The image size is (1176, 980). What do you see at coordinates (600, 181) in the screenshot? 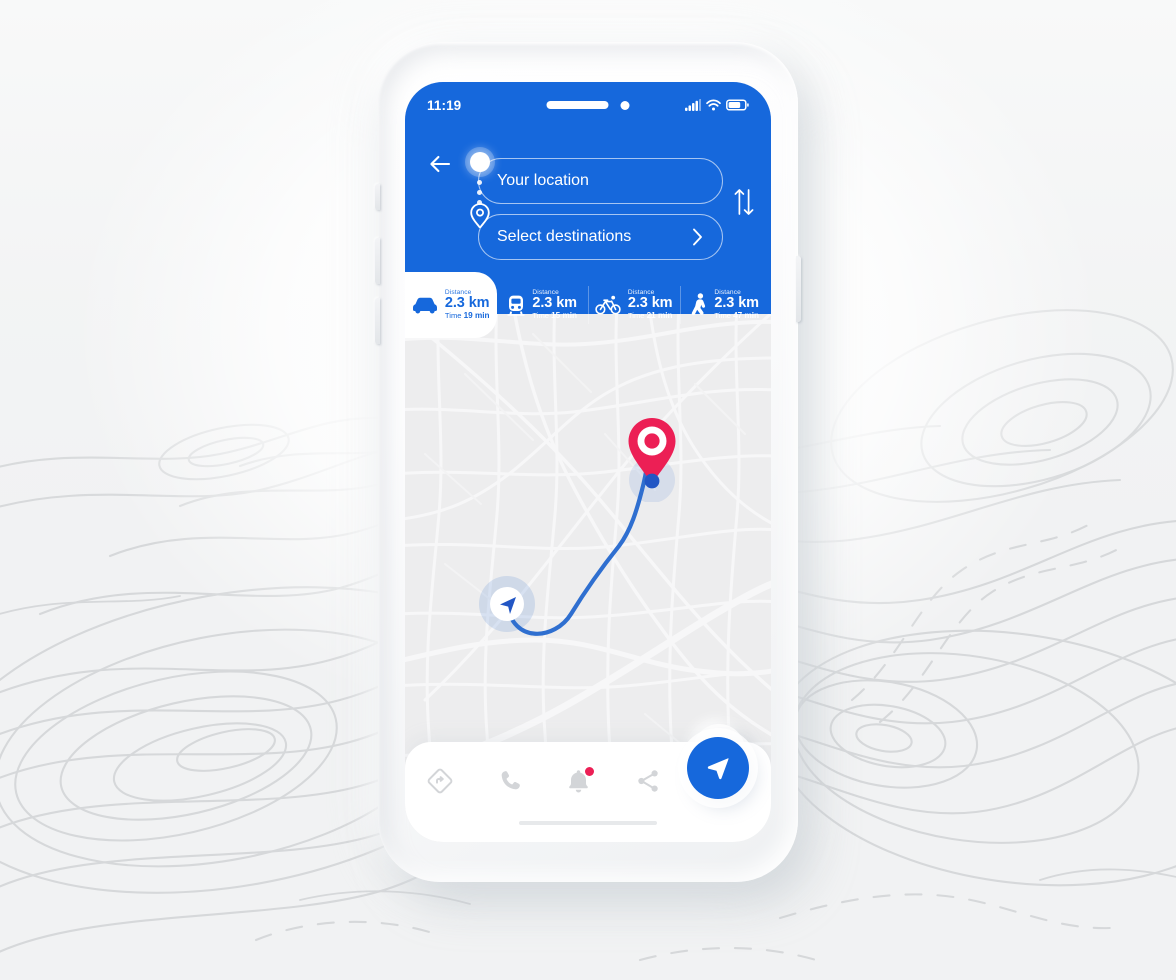
I see `origin-input: Your location` at bounding box center [600, 181].